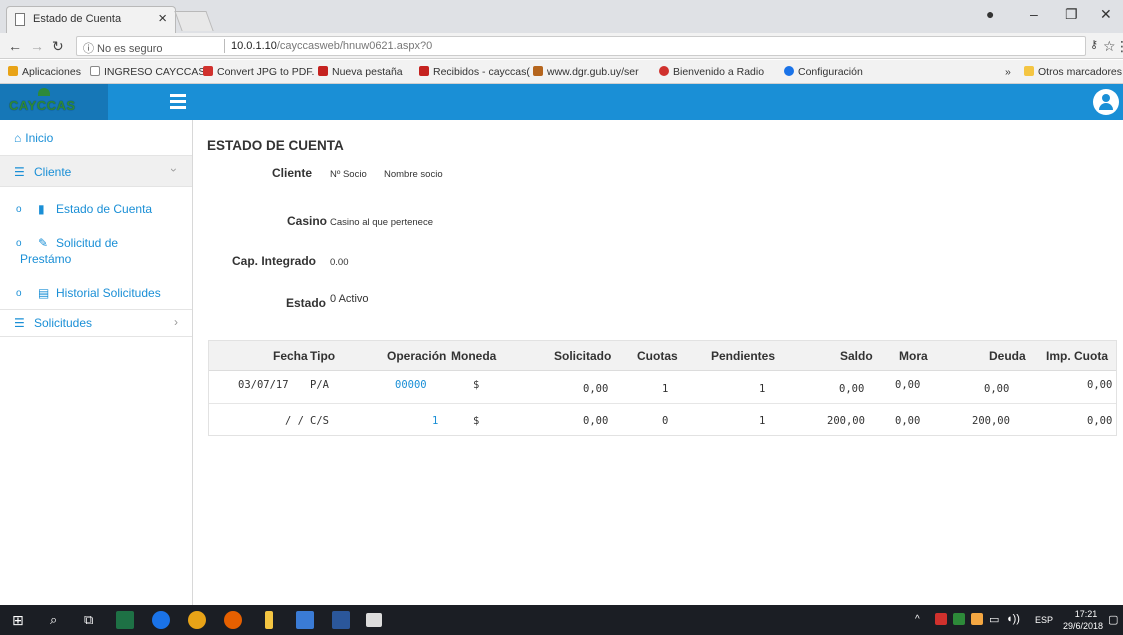 The height and width of the screenshot is (635, 1123). What do you see at coordinates (1071, 14) in the screenshot?
I see `maximize-icon: ❐` at bounding box center [1071, 14].